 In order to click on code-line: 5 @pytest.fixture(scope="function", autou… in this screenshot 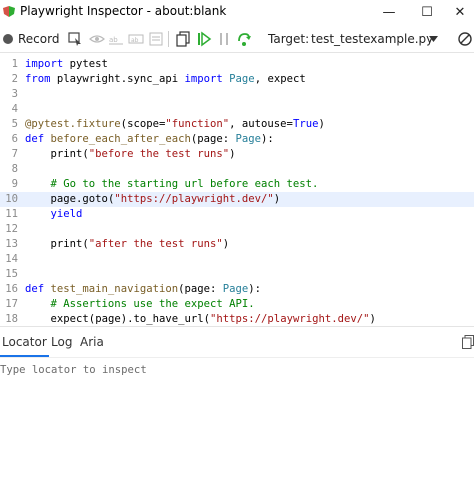, I will do `click(237, 124)`.